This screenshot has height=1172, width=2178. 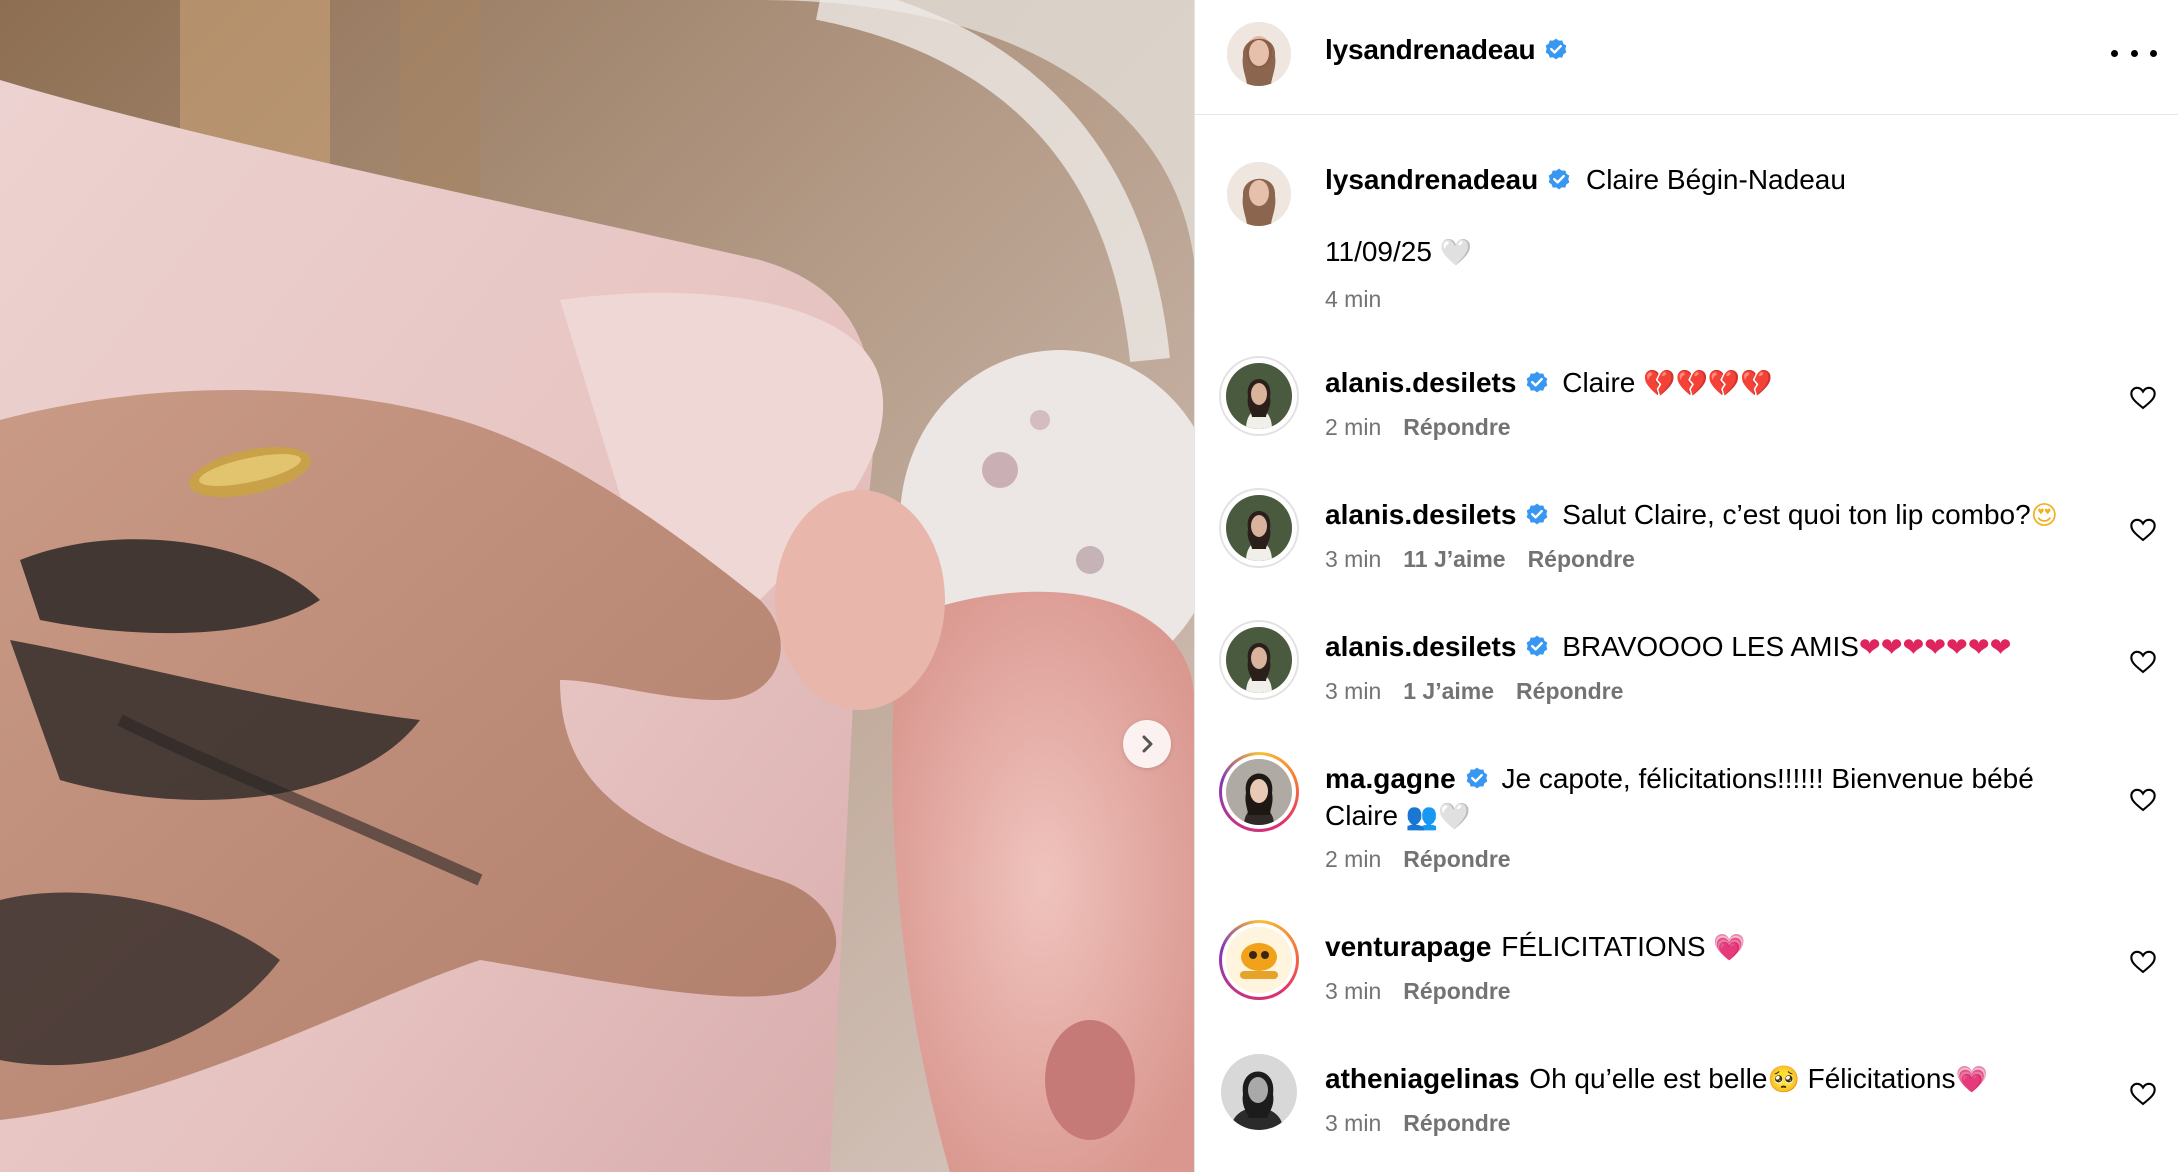 I want to click on comment-username: atheniagelinas, so click(x=1422, y=1078).